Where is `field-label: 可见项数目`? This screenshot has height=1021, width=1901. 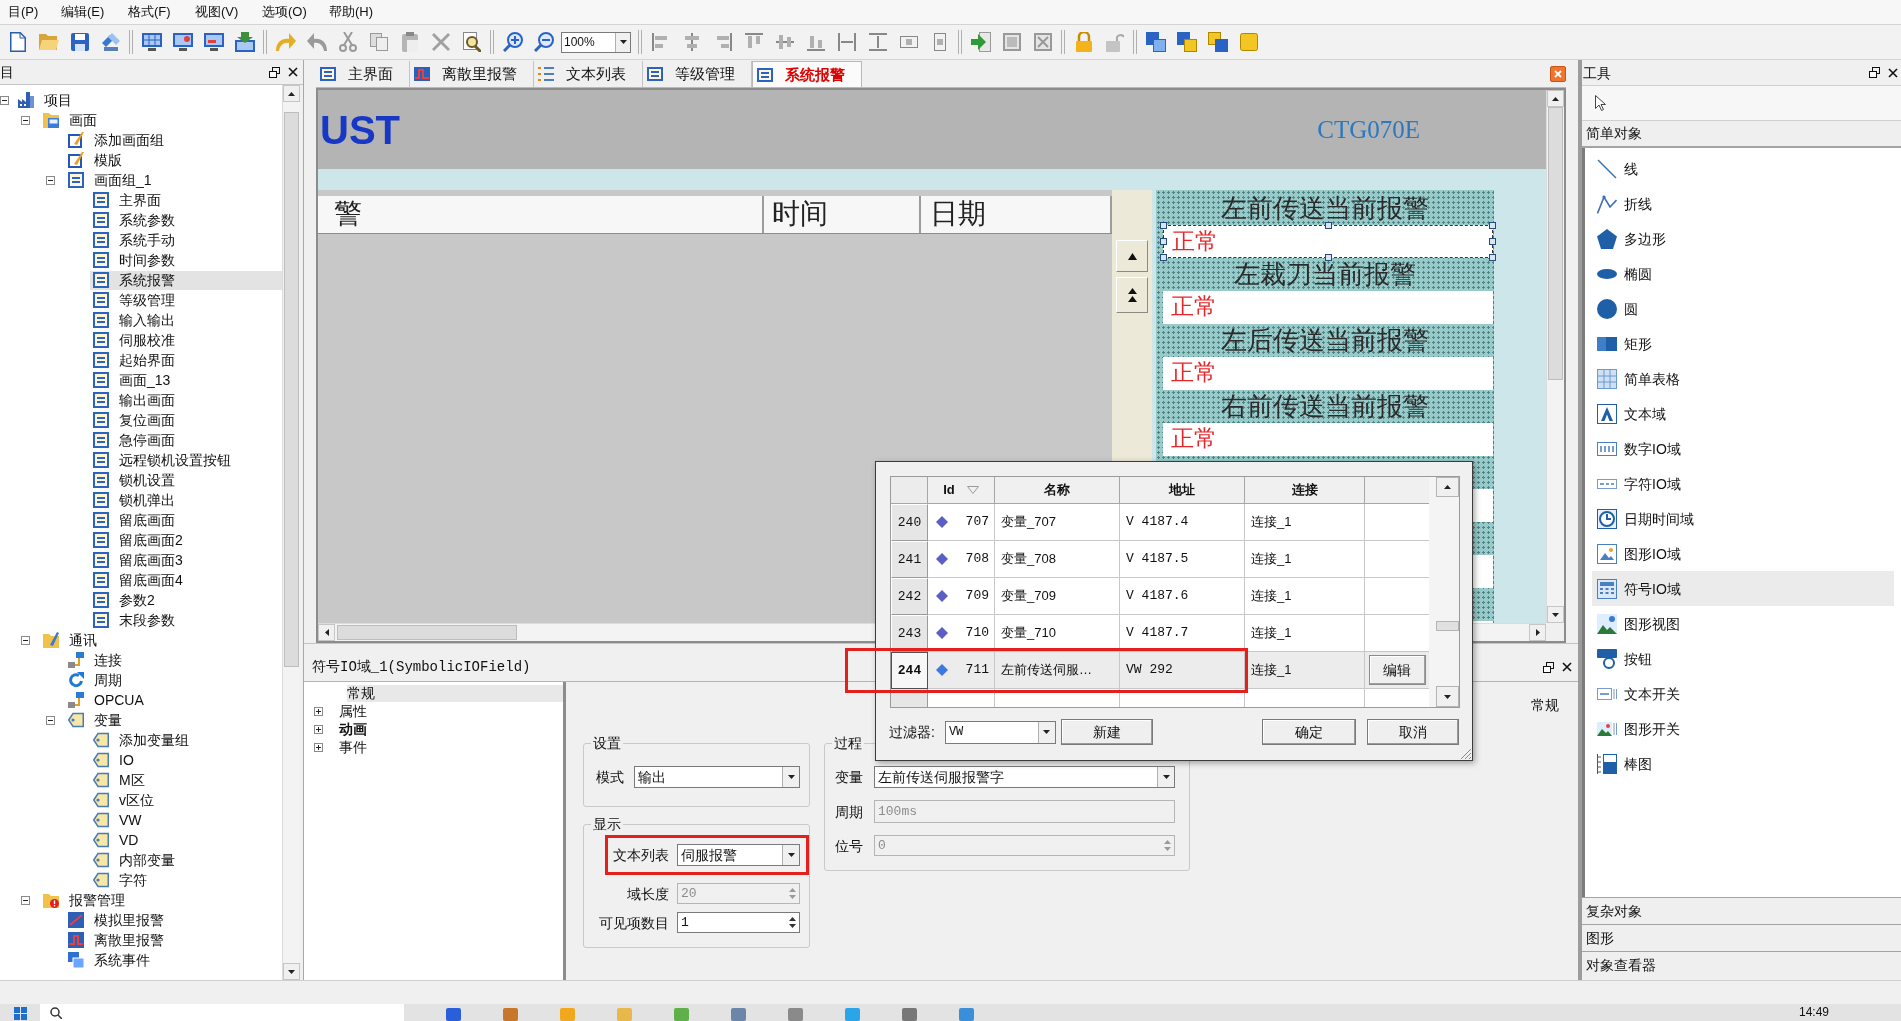
field-label: 可见项数目 is located at coordinates (634, 922).